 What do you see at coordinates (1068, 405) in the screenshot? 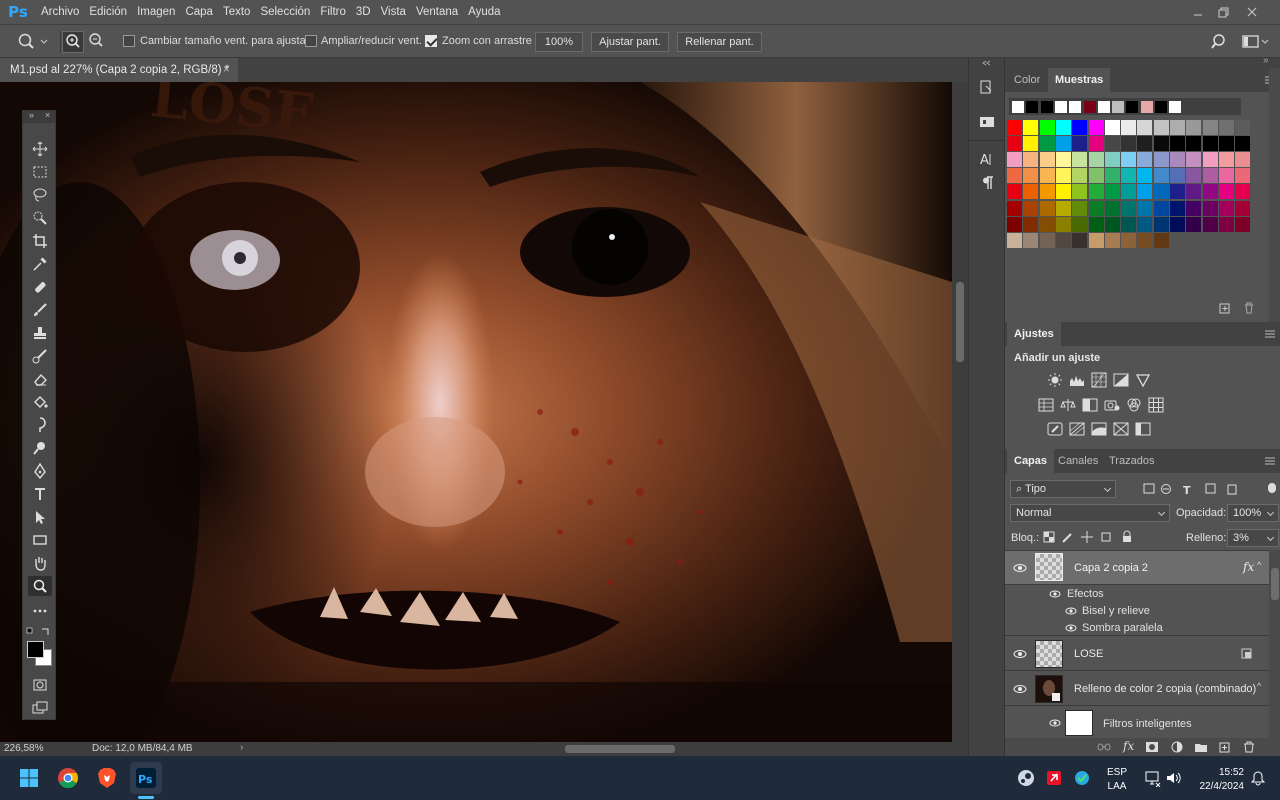
I see `color-balance-icon` at bounding box center [1068, 405].